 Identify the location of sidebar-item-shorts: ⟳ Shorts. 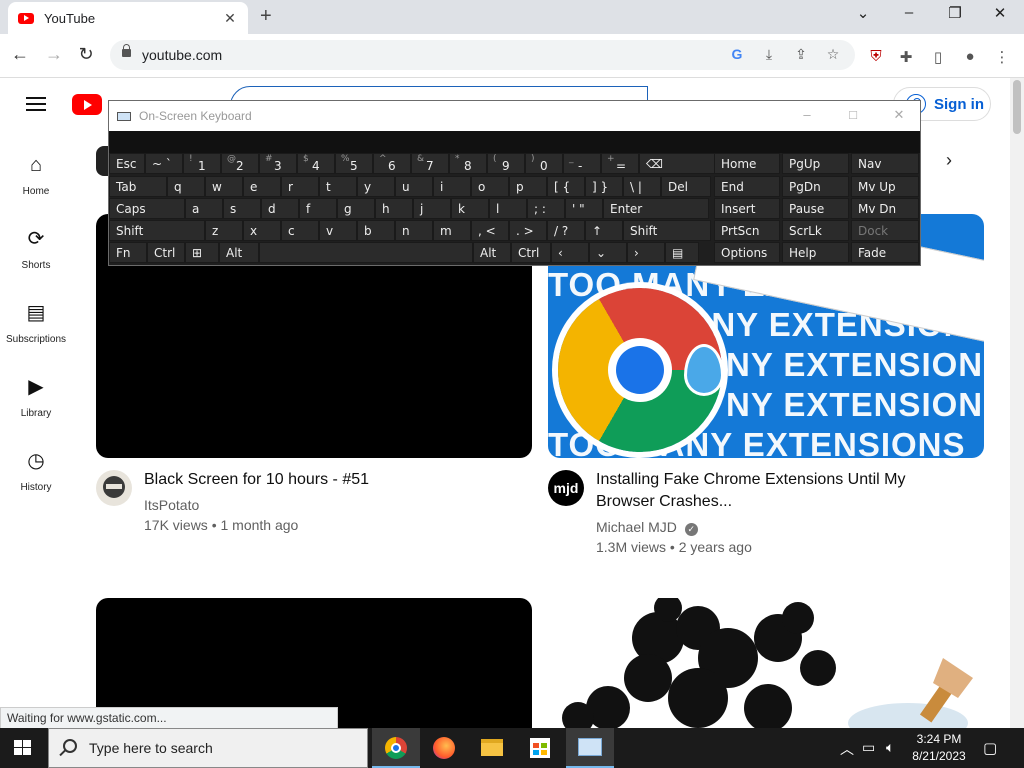
(36, 248).